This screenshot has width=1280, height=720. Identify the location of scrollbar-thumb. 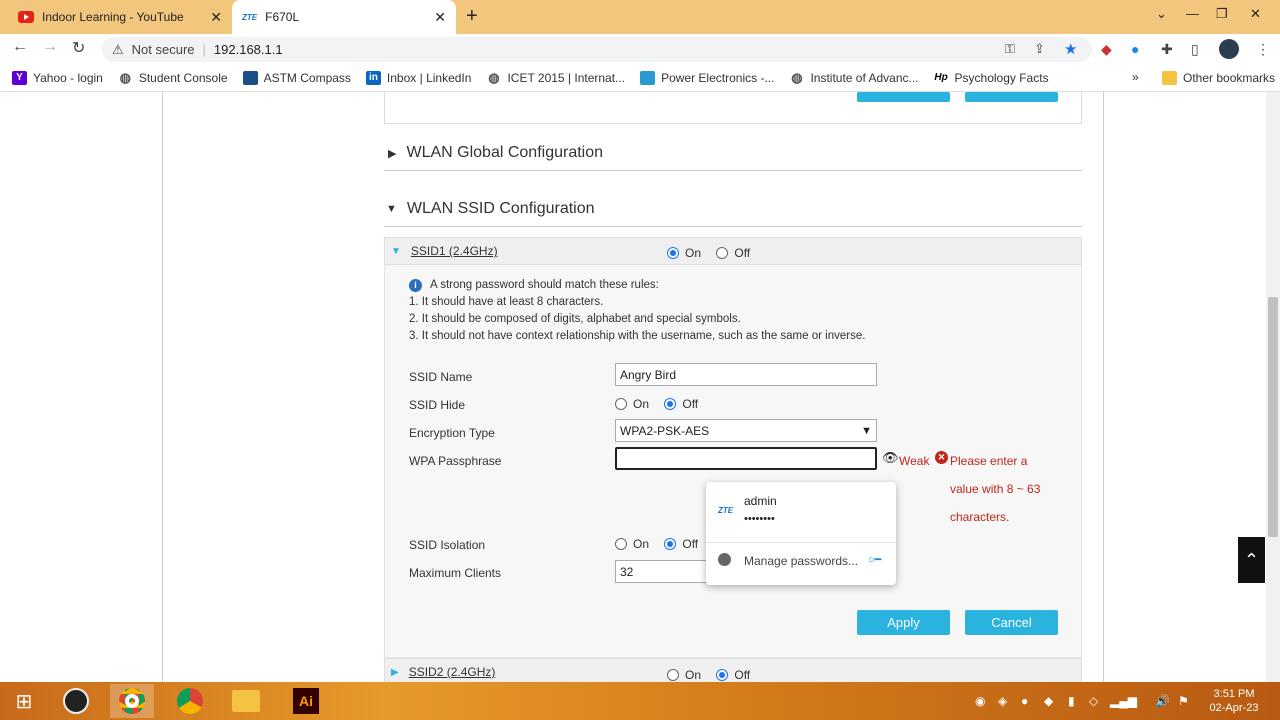
(1273, 417).